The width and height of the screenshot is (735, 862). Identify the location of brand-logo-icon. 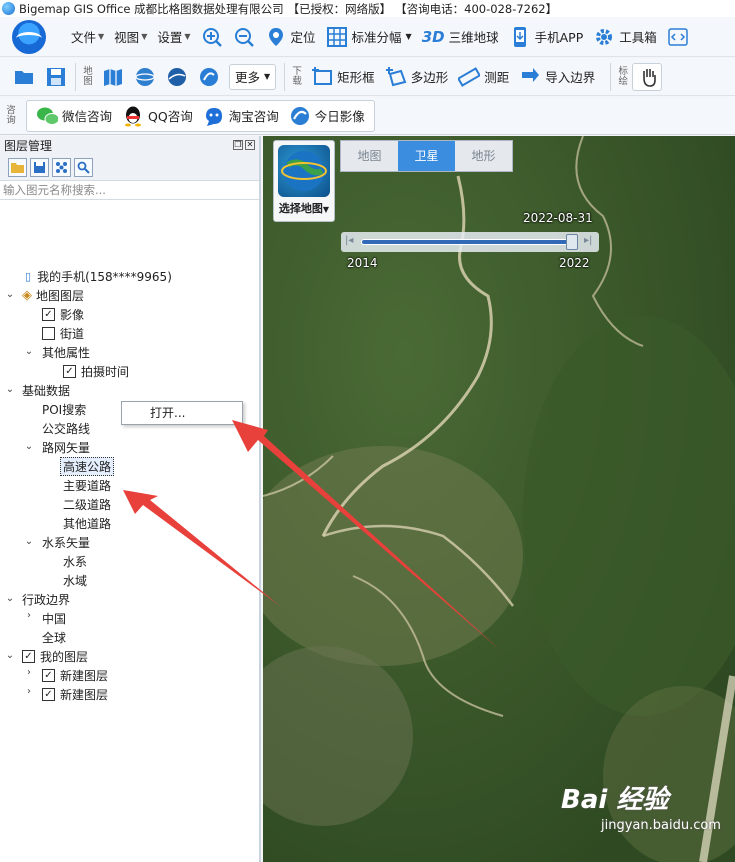
(29, 36).